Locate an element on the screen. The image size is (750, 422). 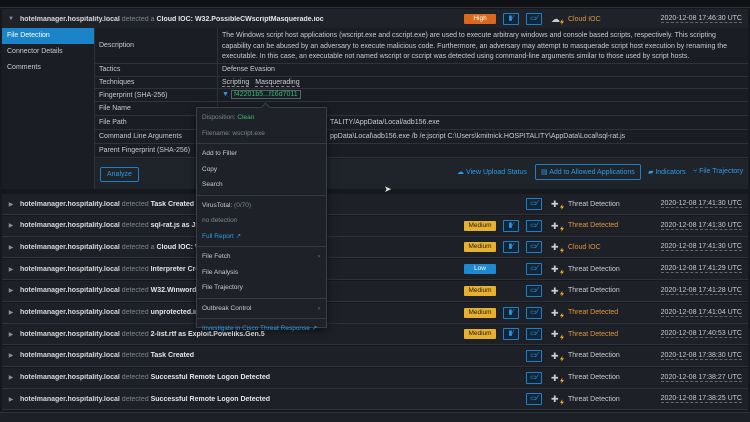
technique-link: Masquerading is located at coordinates (277, 82).